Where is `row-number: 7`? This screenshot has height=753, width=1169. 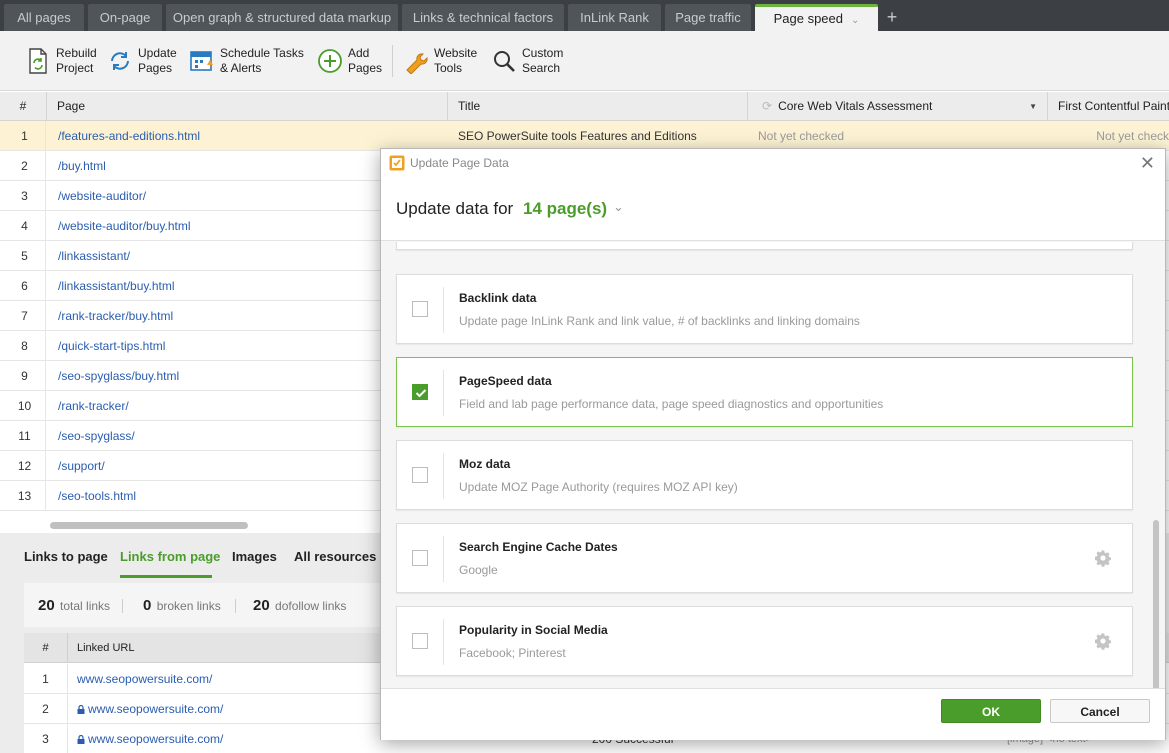 row-number: 7 is located at coordinates (25, 316).